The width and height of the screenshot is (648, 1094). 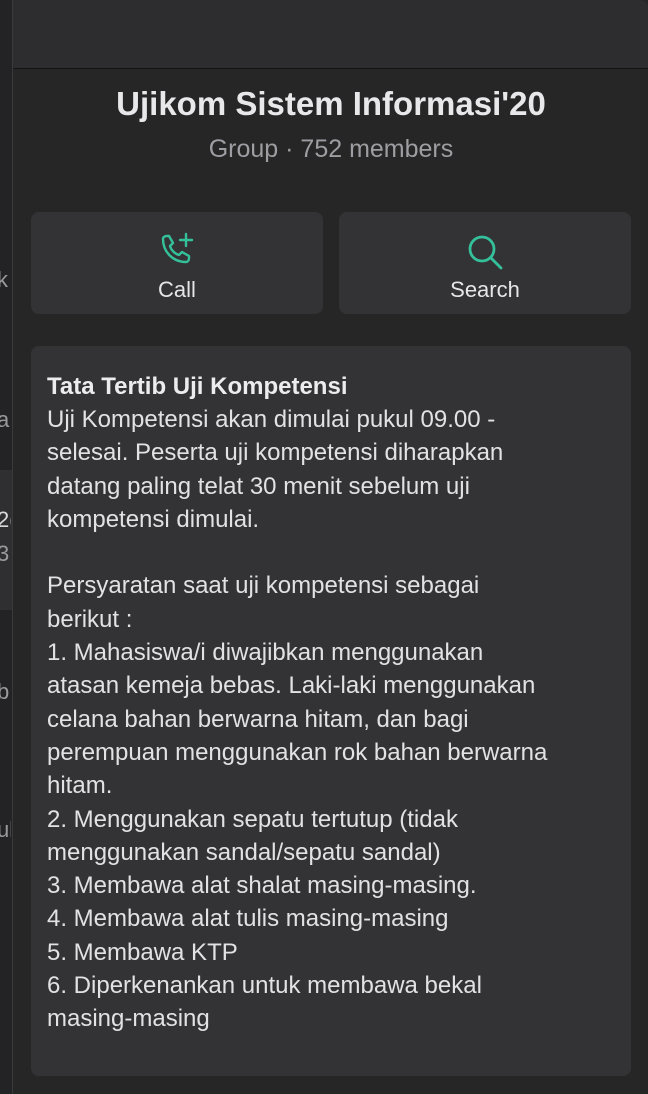 What do you see at coordinates (244, 852) in the screenshot?
I see `description-line: menggunakan sandal/sepatu sandal)` at bounding box center [244, 852].